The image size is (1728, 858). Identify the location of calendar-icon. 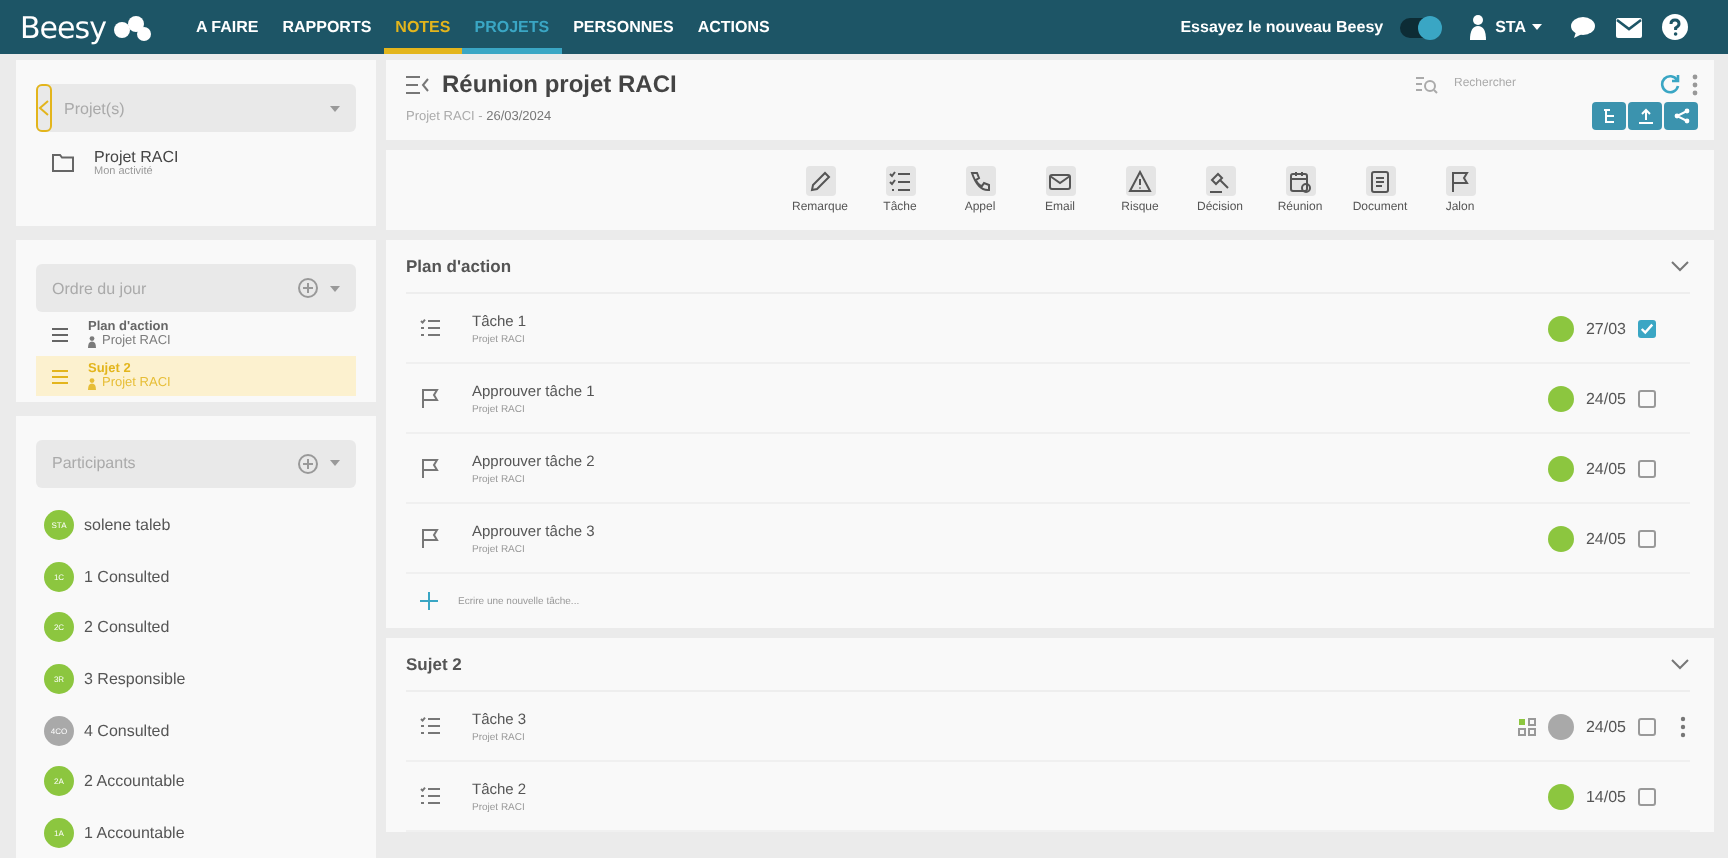
(1300, 181).